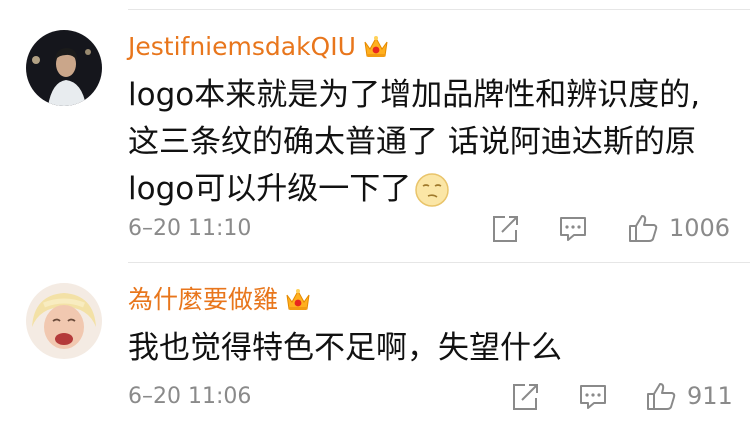 The image size is (750, 423). What do you see at coordinates (259, 50) in the screenshot?
I see `username: JestifniemsdakQIU` at bounding box center [259, 50].